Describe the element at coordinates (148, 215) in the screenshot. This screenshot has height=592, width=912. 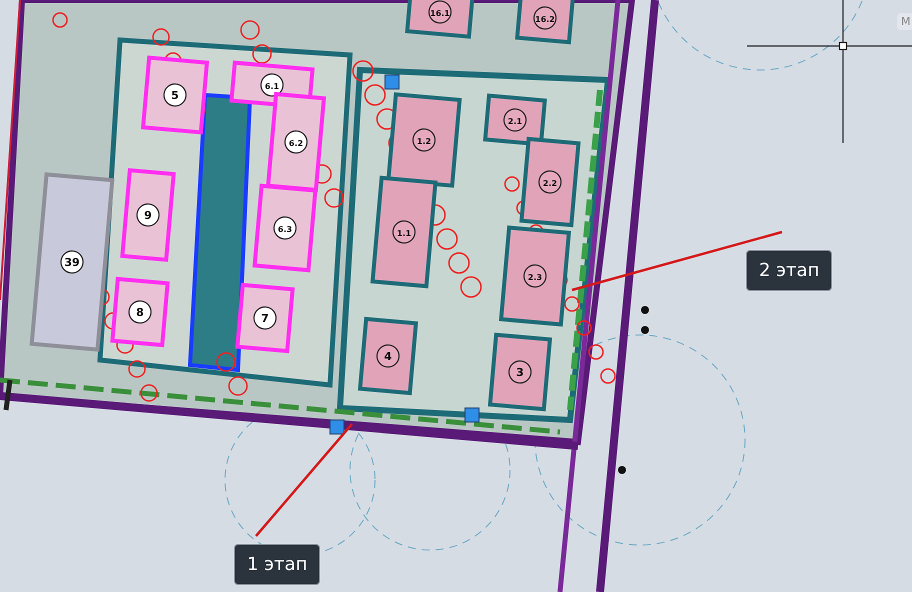
I see `building-number: 9` at that location.